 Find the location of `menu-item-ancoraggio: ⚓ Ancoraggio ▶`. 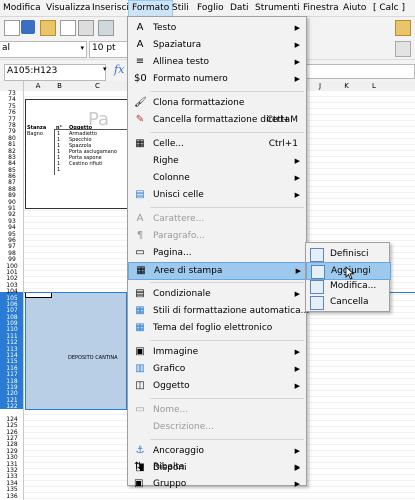

menu-item-ancoraggio: ⚓ Ancoraggio ▶ is located at coordinates (217, 451).